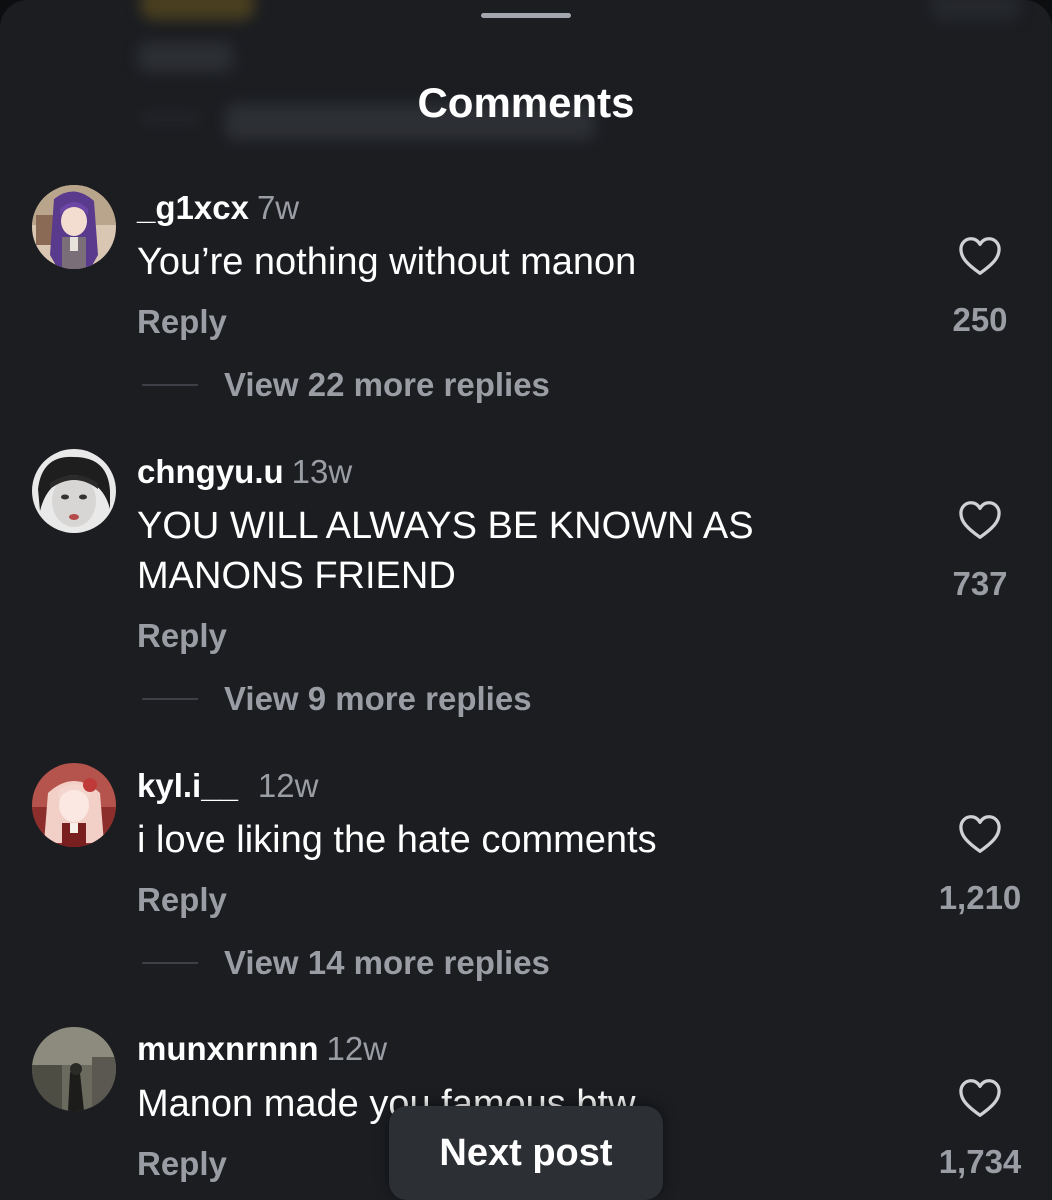  I want to click on blurred-like-count, so click(975, 10).